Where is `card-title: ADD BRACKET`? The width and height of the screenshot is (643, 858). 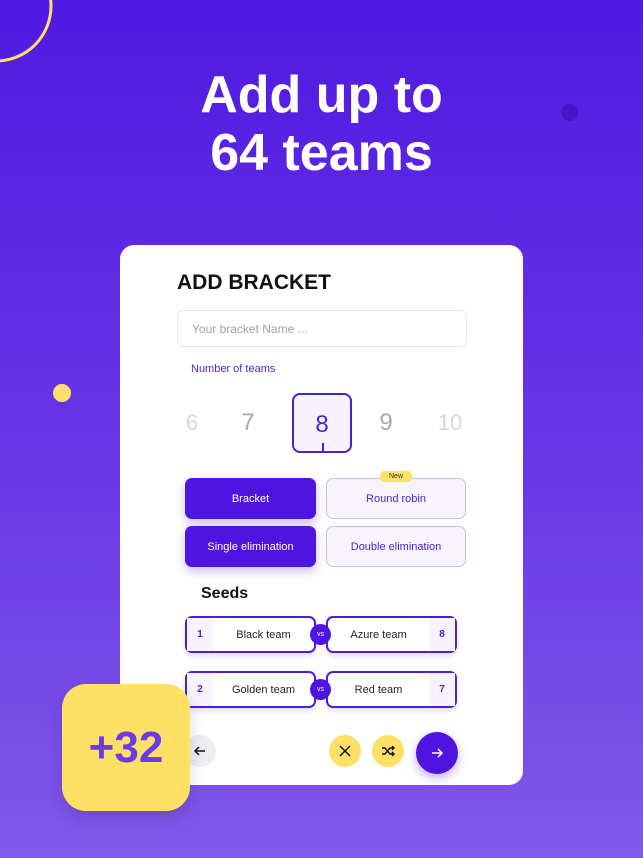 card-title: ADD BRACKET is located at coordinates (254, 282).